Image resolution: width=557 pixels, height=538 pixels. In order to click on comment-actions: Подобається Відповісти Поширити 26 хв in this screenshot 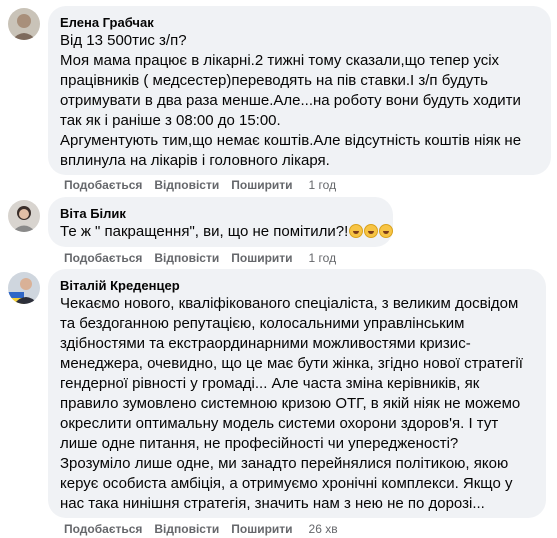, I will do `click(201, 529)`.